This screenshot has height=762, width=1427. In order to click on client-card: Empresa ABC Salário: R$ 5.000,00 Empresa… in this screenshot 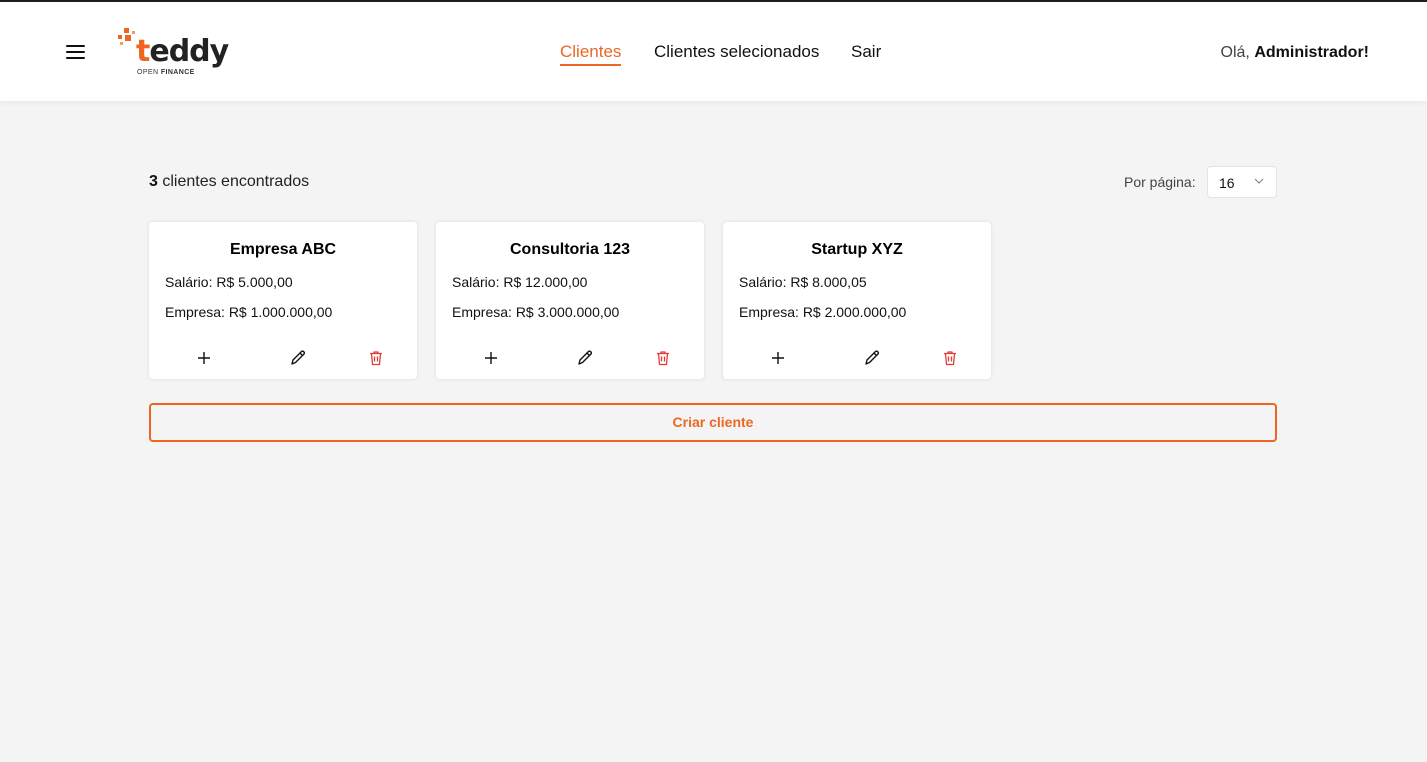, I will do `click(283, 300)`.